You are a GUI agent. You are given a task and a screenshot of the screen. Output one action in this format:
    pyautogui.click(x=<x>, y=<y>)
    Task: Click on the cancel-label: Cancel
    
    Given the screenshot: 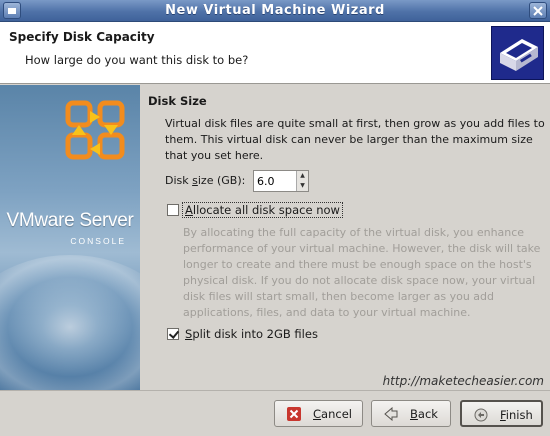 What is the action you would take?
    pyautogui.click(x=332, y=414)
    